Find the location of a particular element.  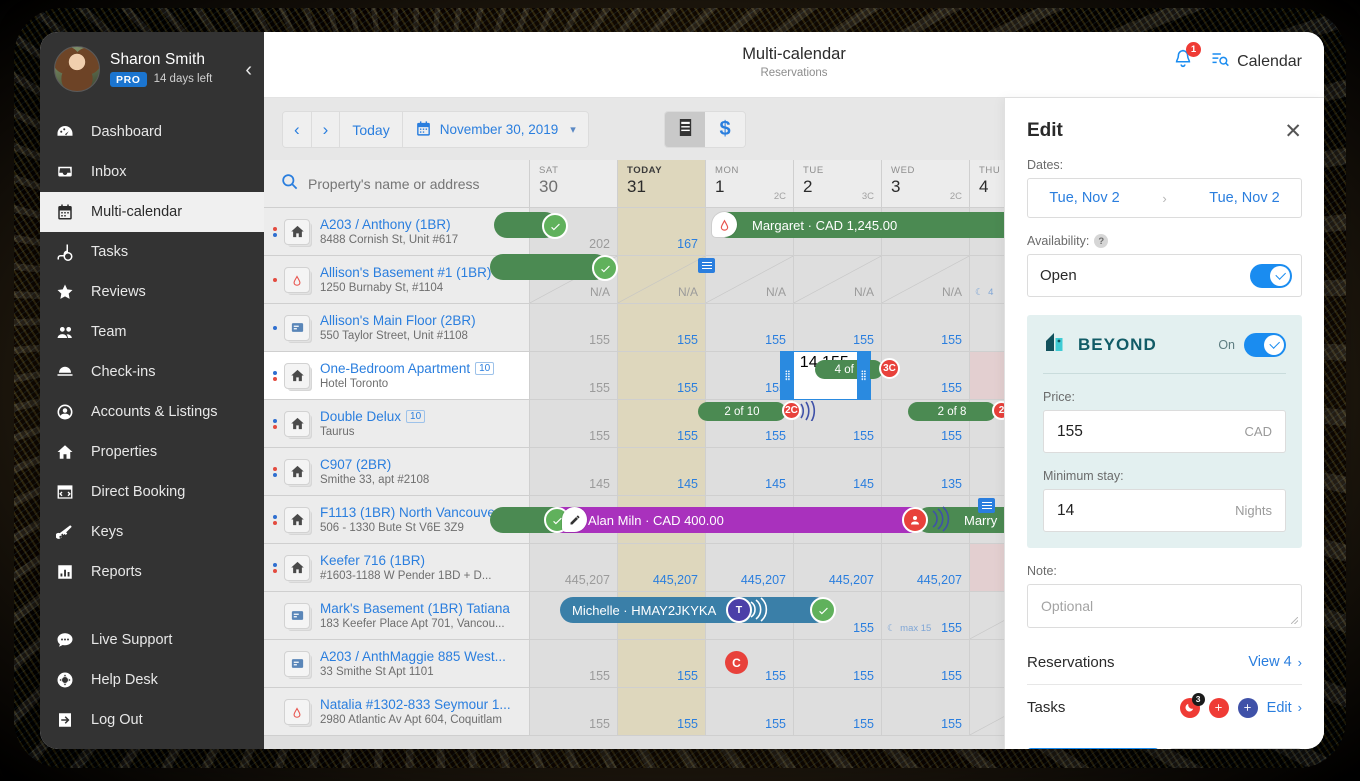

min-stay-value: 14 is located at coordinates (1065, 511).